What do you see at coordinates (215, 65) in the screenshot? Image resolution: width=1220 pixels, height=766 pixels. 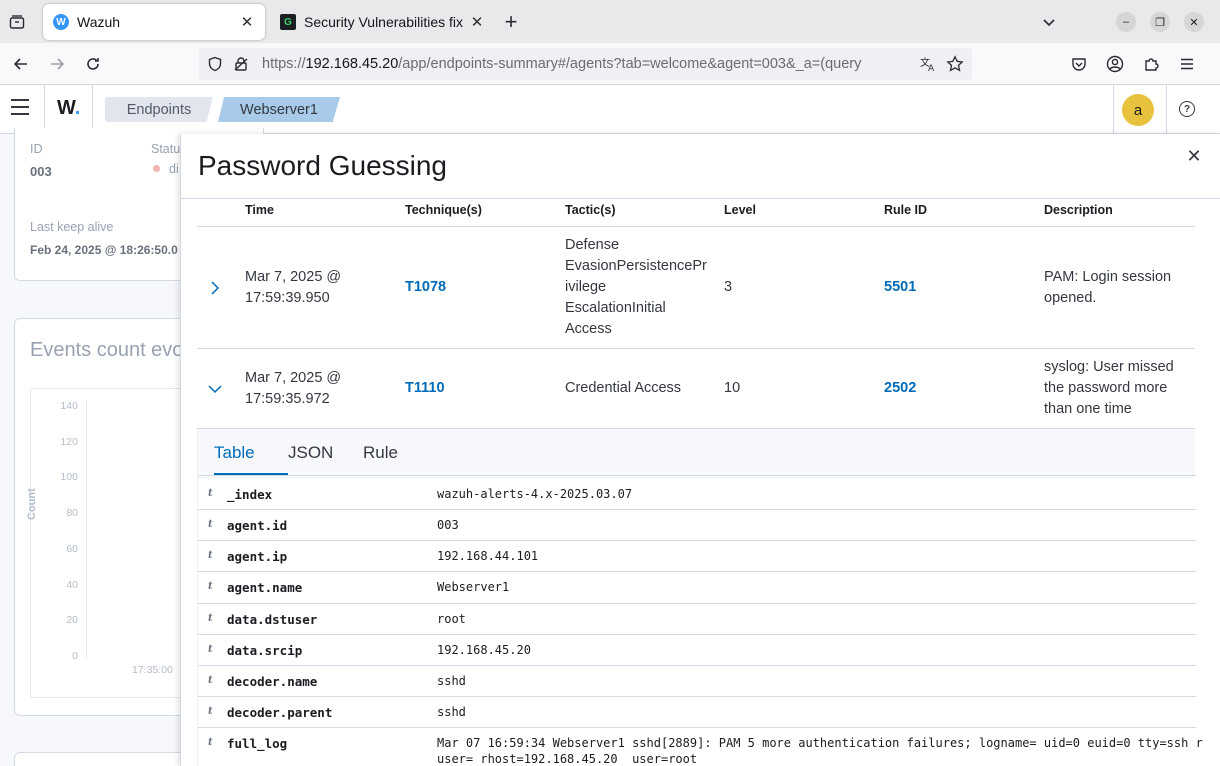 I see `tracking-protection-icon` at bounding box center [215, 65].